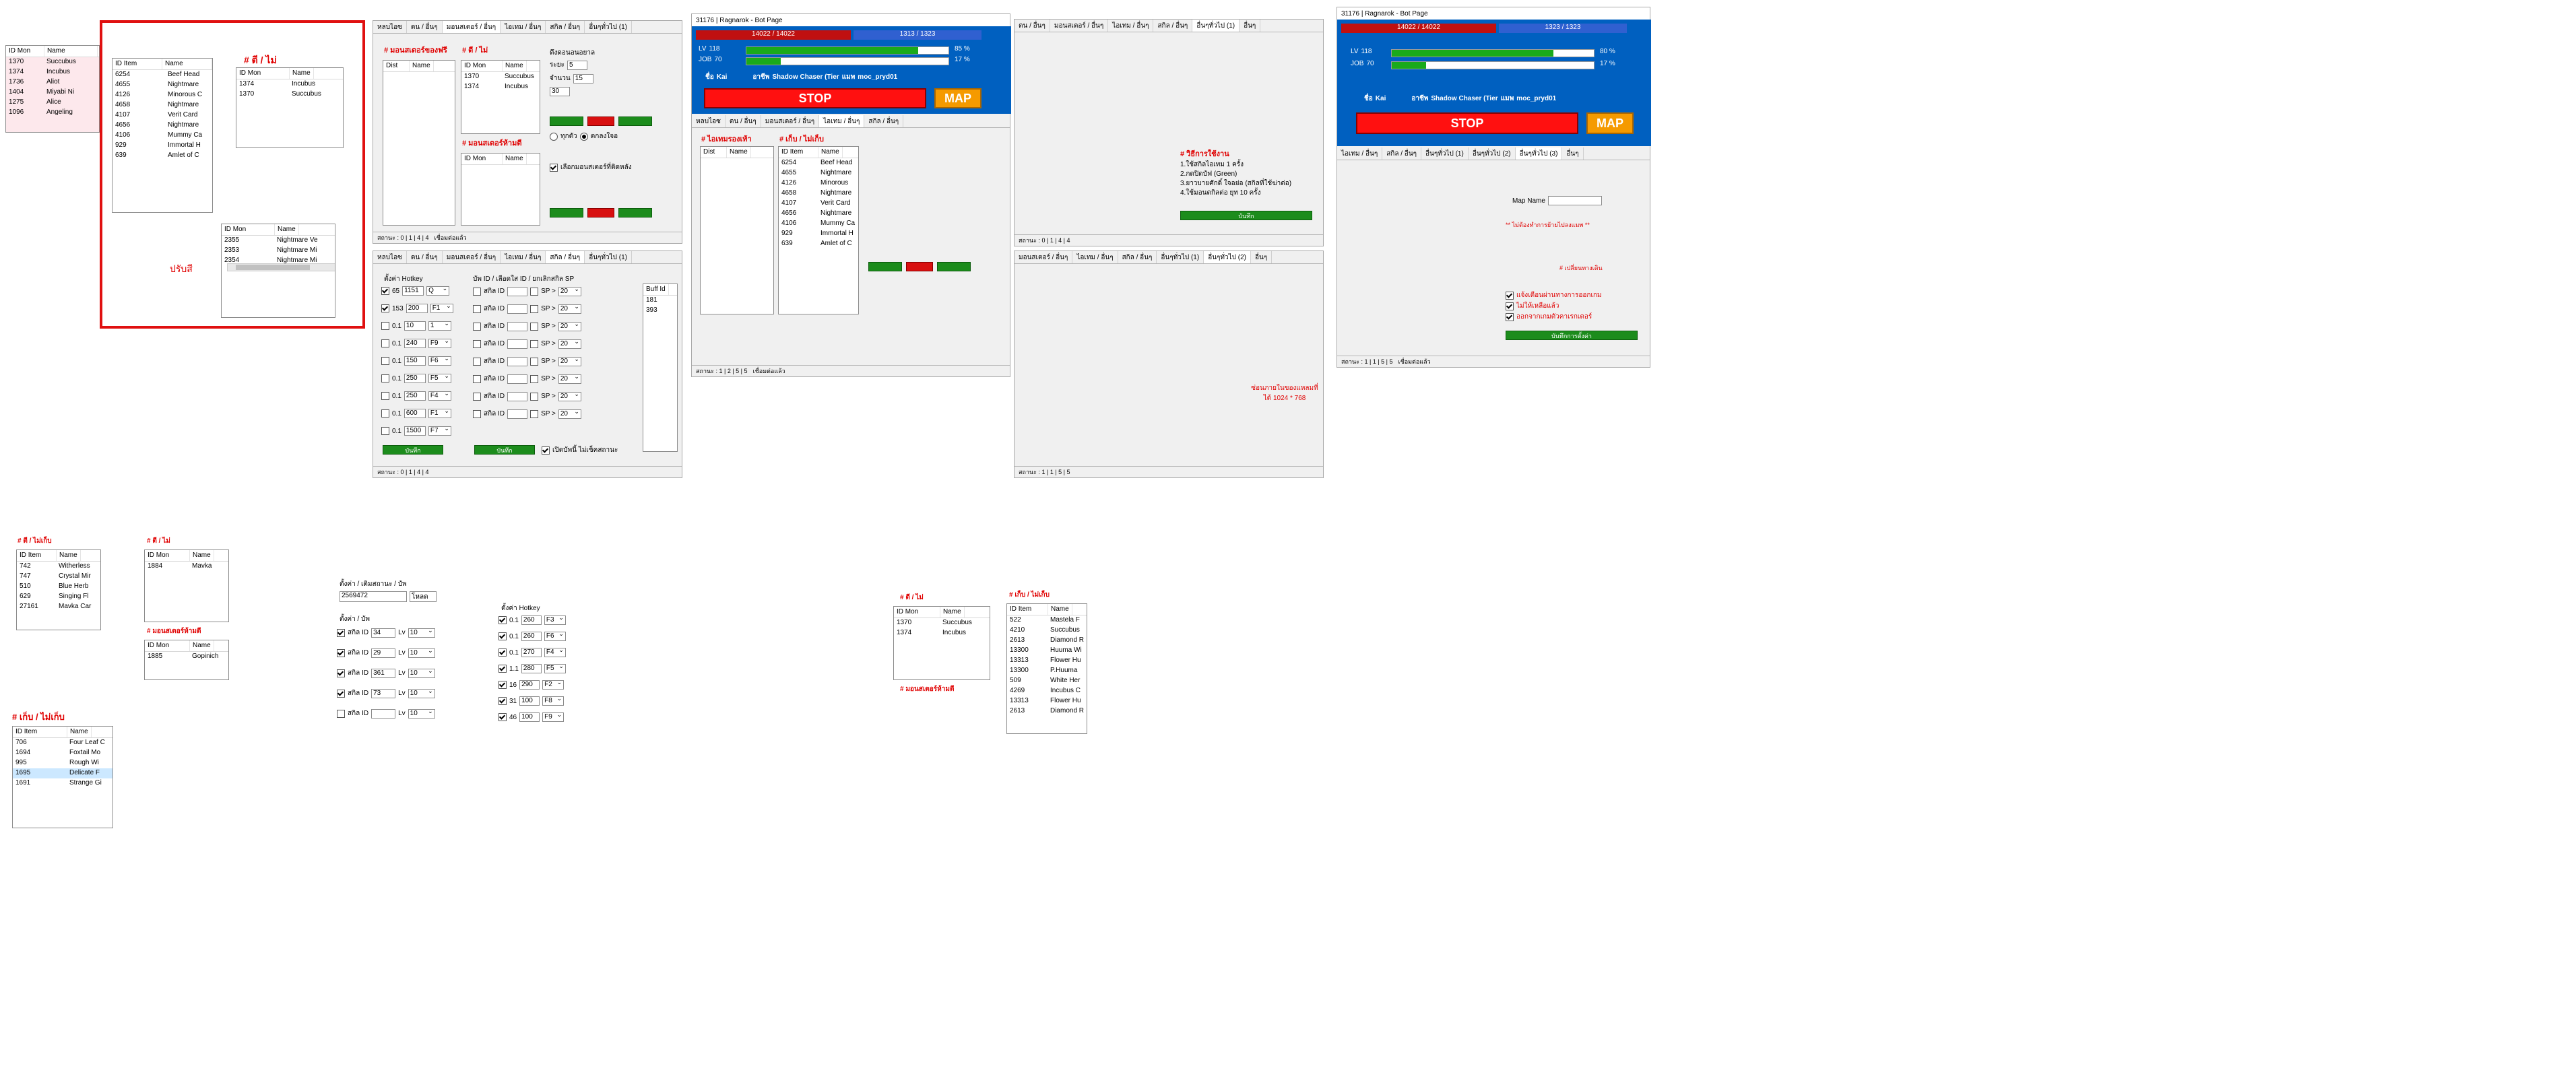 The width and height of the screenshot is (2576, 1068). What do you see at coordinates (1032, 26) in the screenshot?
I see `tab-1: ตน / อื่นๆ` at bounding box center [1032, 26].